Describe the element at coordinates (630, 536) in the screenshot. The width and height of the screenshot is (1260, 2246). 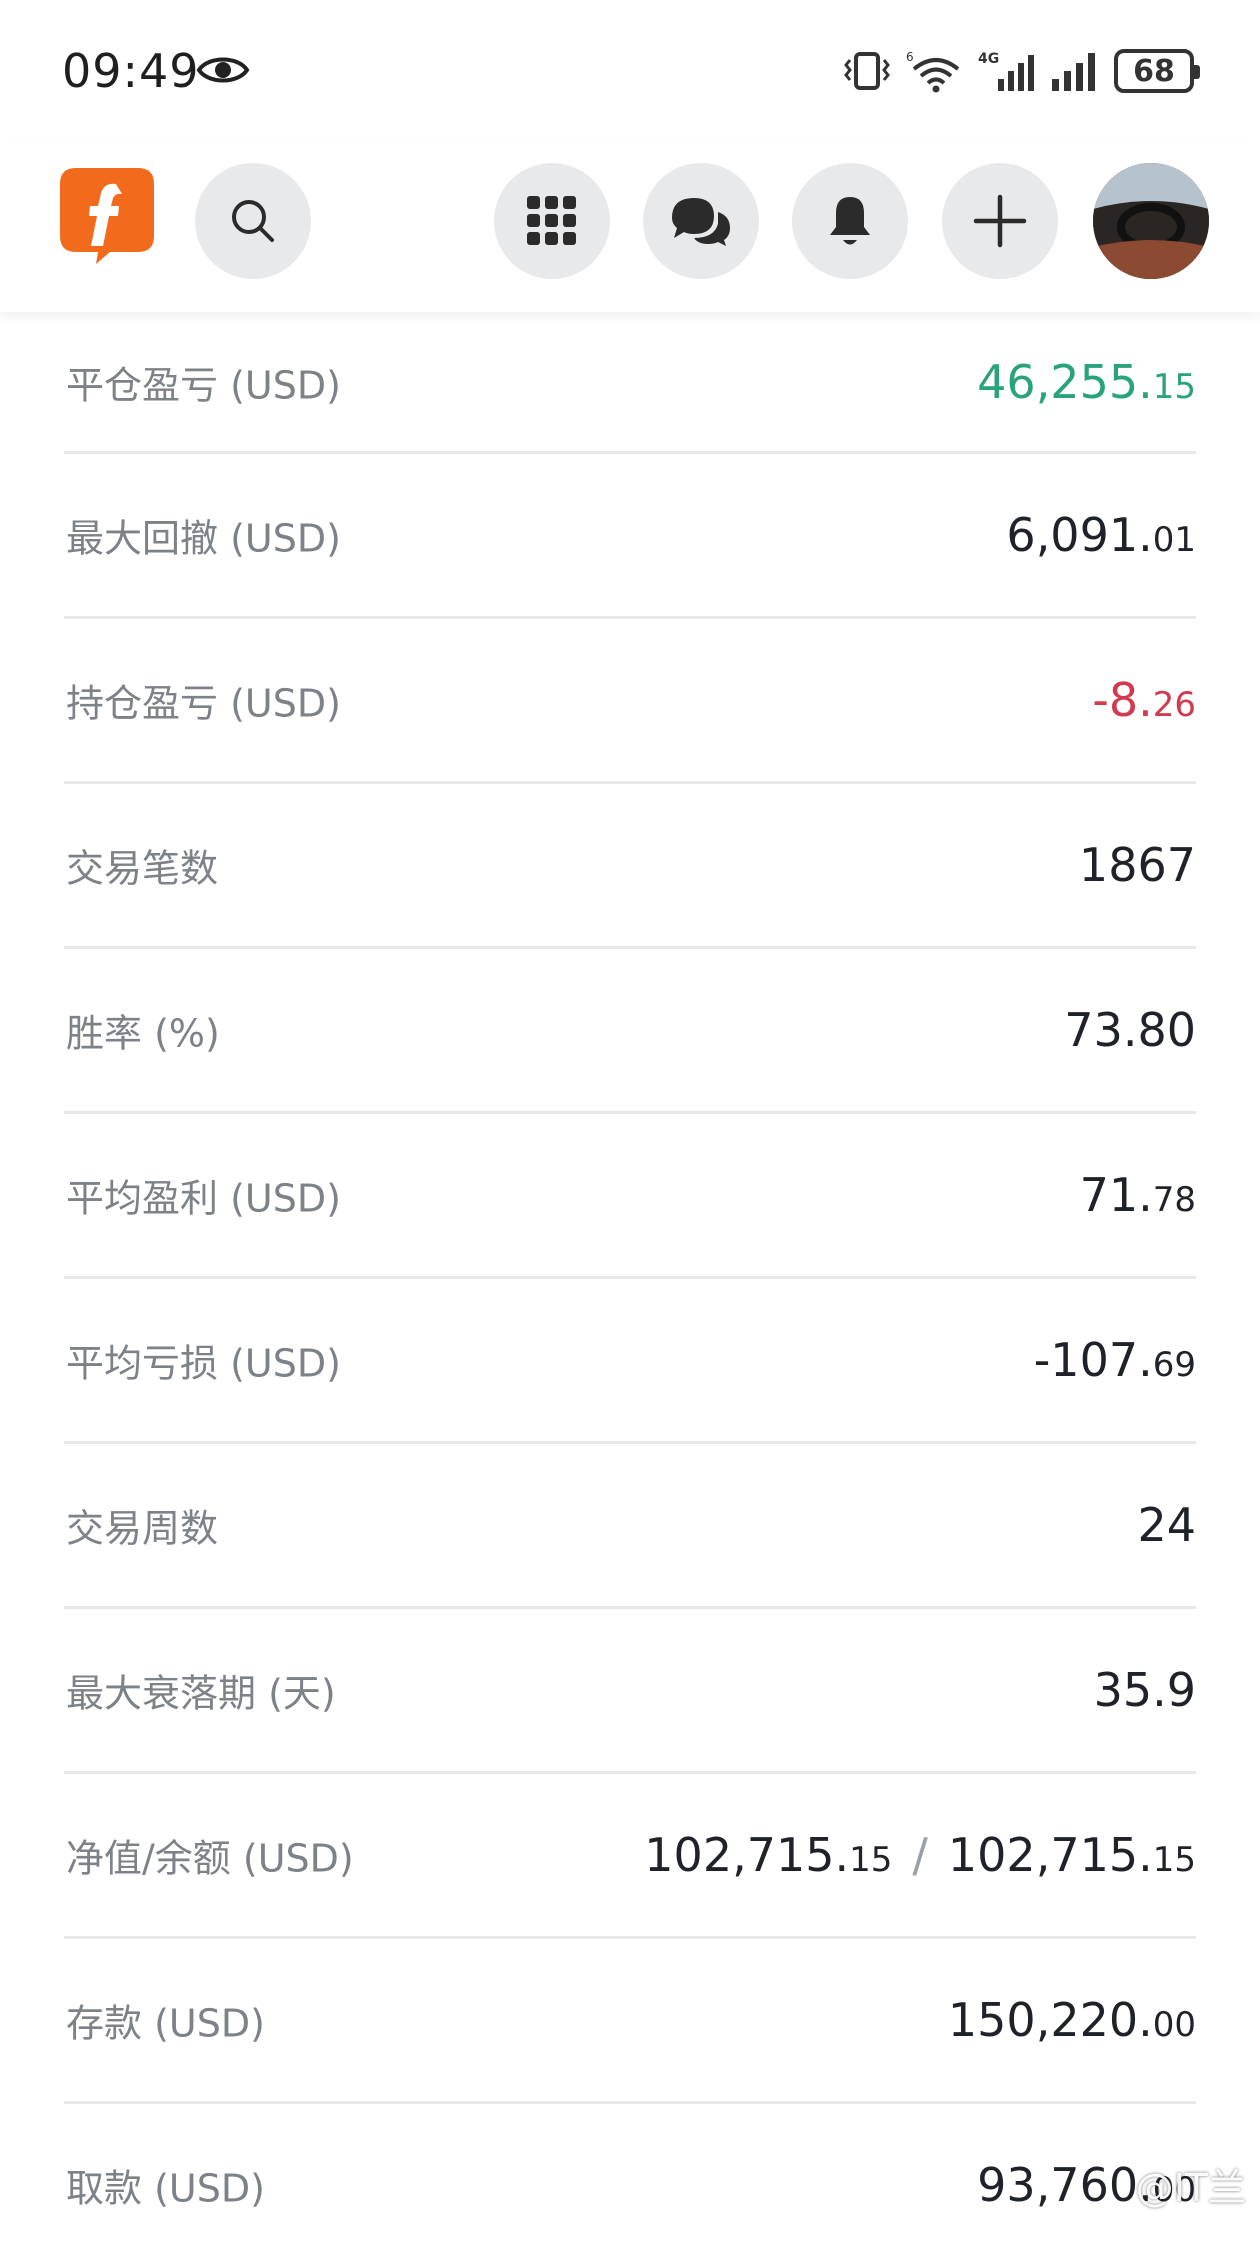
I see `stat-row-max-drawdown: 最大回撤 (USD) 6,091.01` at that location.